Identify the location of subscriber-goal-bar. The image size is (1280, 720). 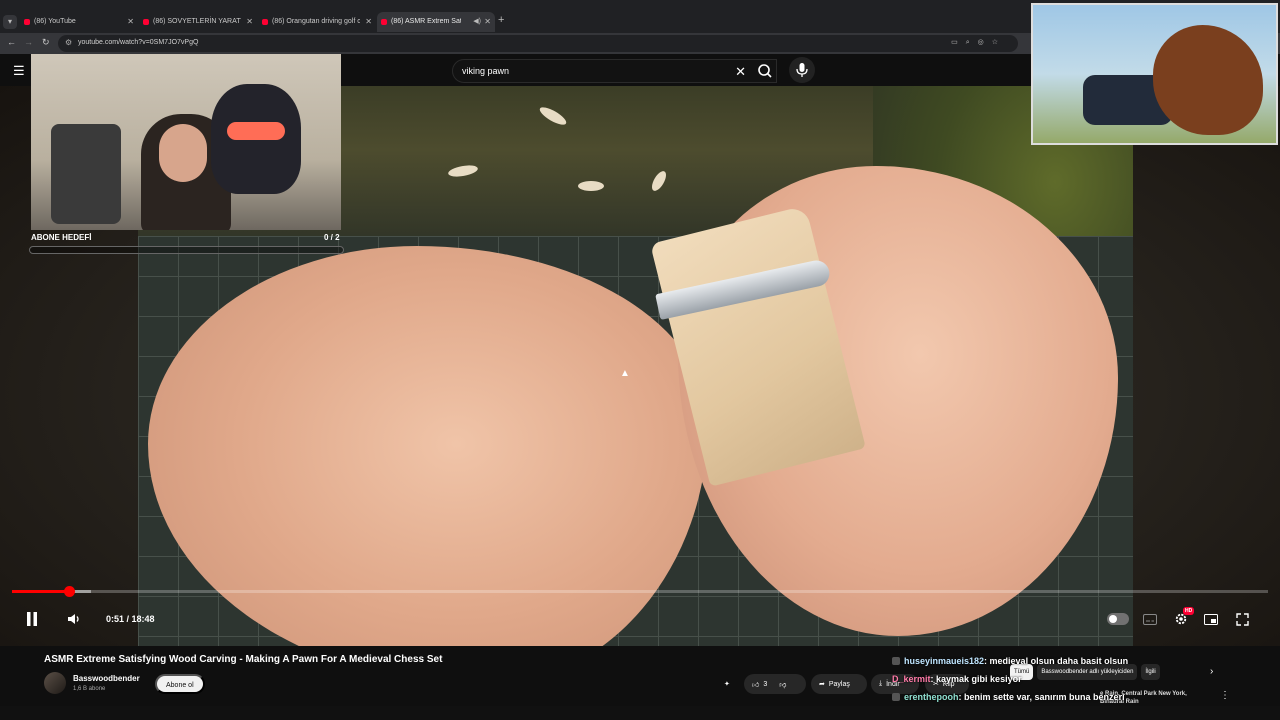
(186, 250).